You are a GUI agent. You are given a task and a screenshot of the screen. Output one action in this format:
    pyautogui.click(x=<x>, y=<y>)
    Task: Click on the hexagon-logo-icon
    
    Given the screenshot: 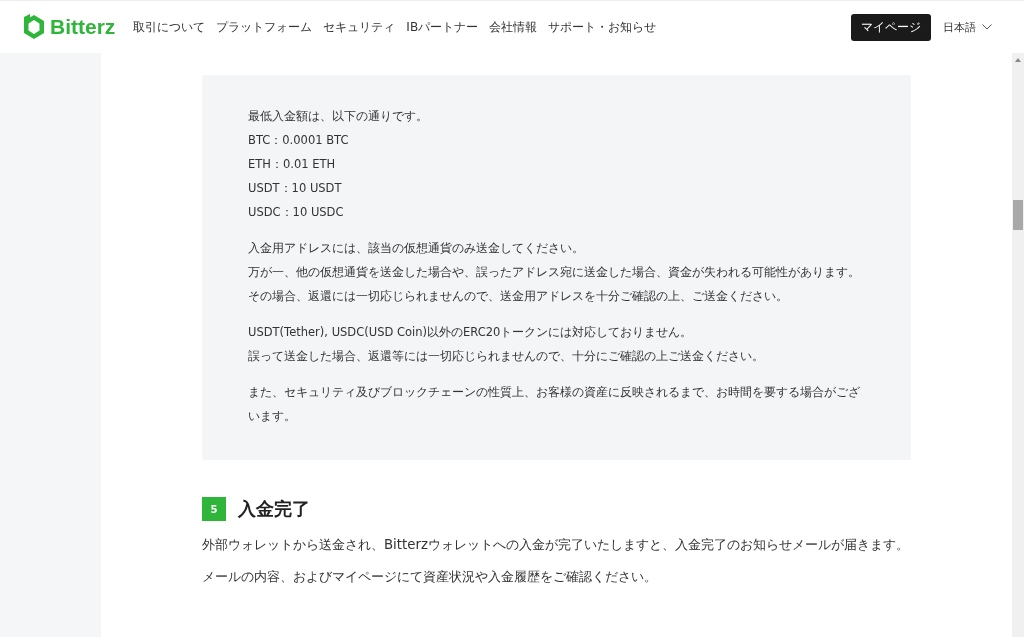 What is the action you would take?
    pyautogui.click(x=34, y=27)
    